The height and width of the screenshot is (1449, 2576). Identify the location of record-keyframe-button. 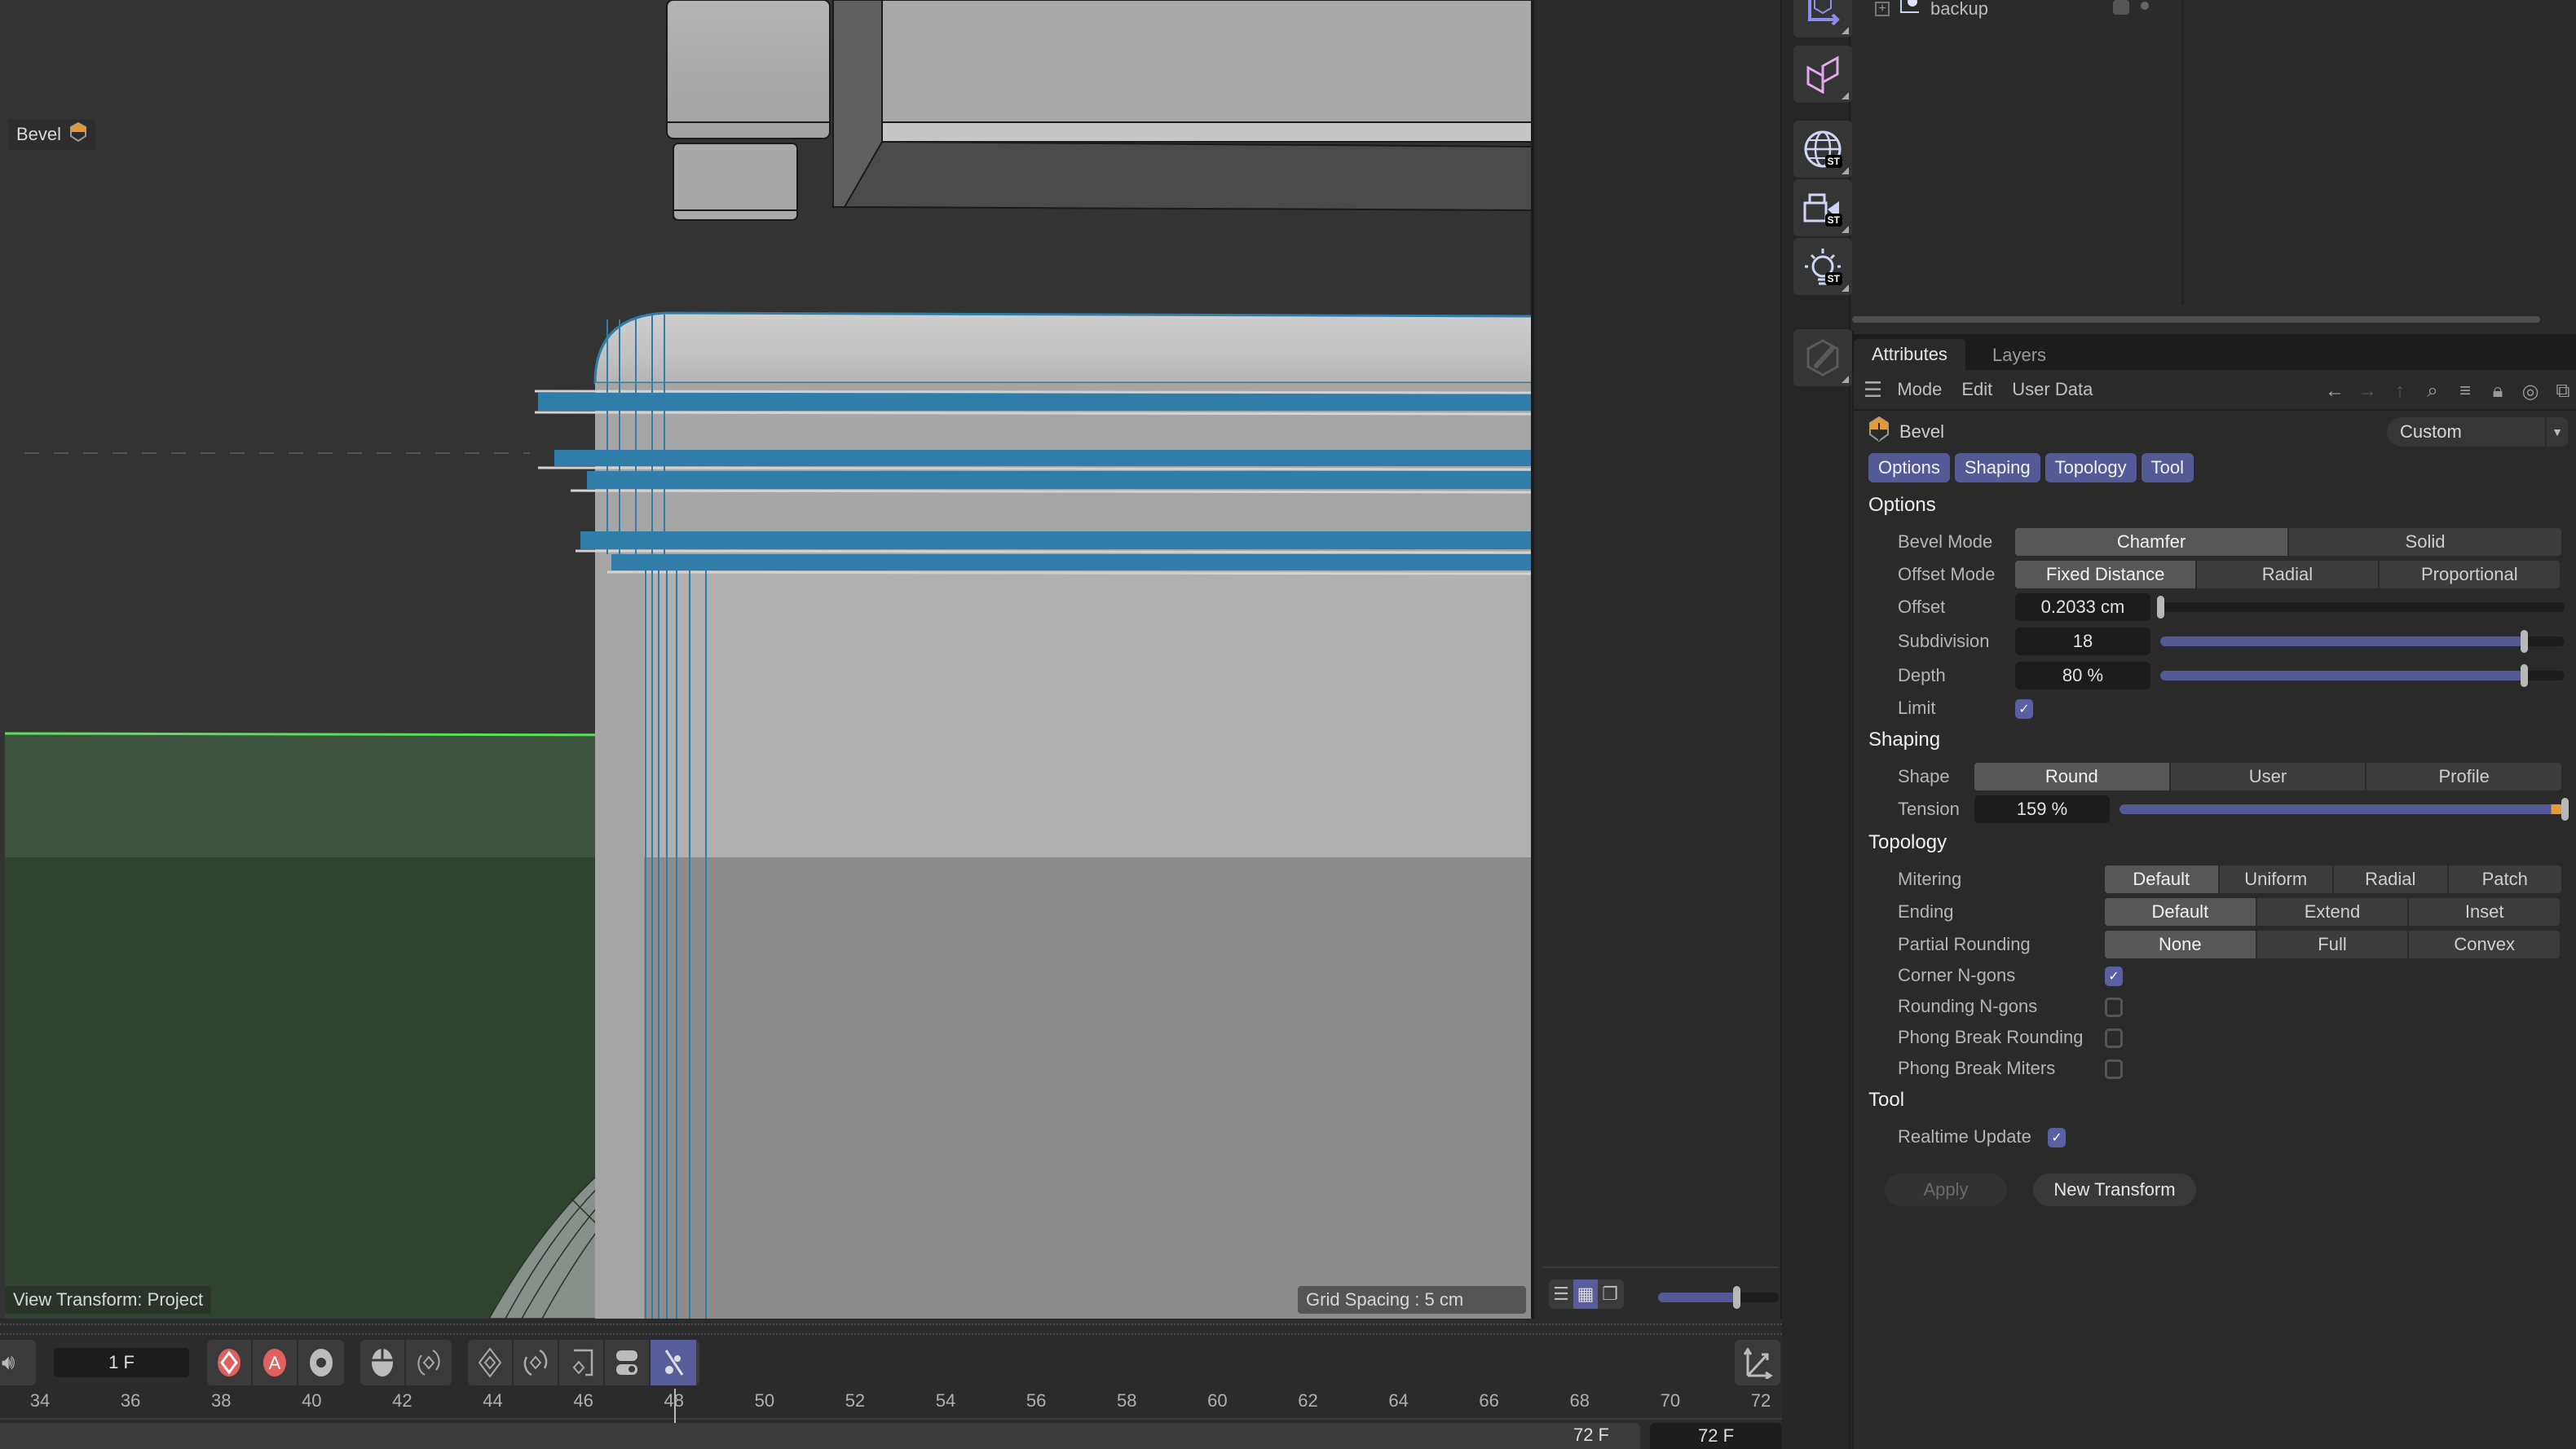
(230, 1362).